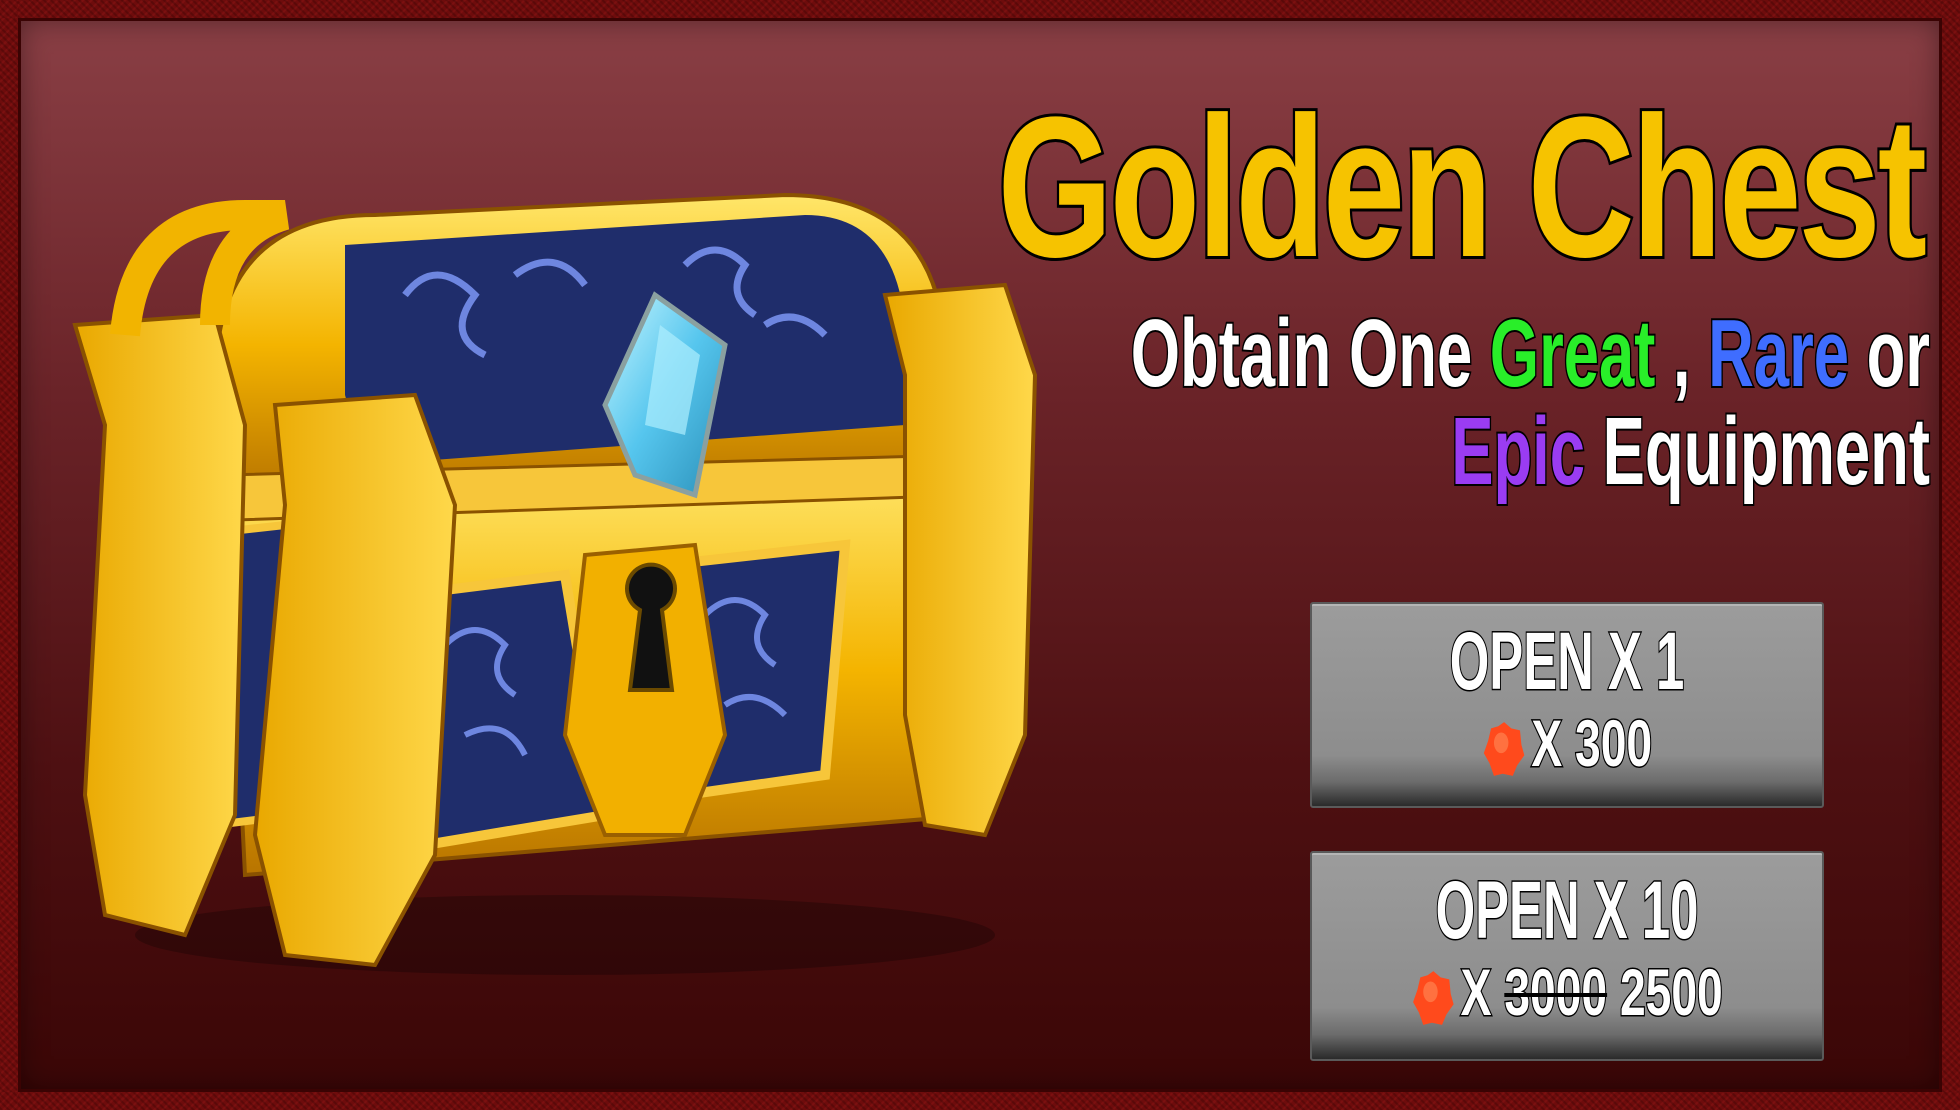 Image resolution: width=1960 pixels, height=1110 pixels. Describe the element at coordinates (1613, 743) in the screenshot. I see `cost-value: 300` at that location.